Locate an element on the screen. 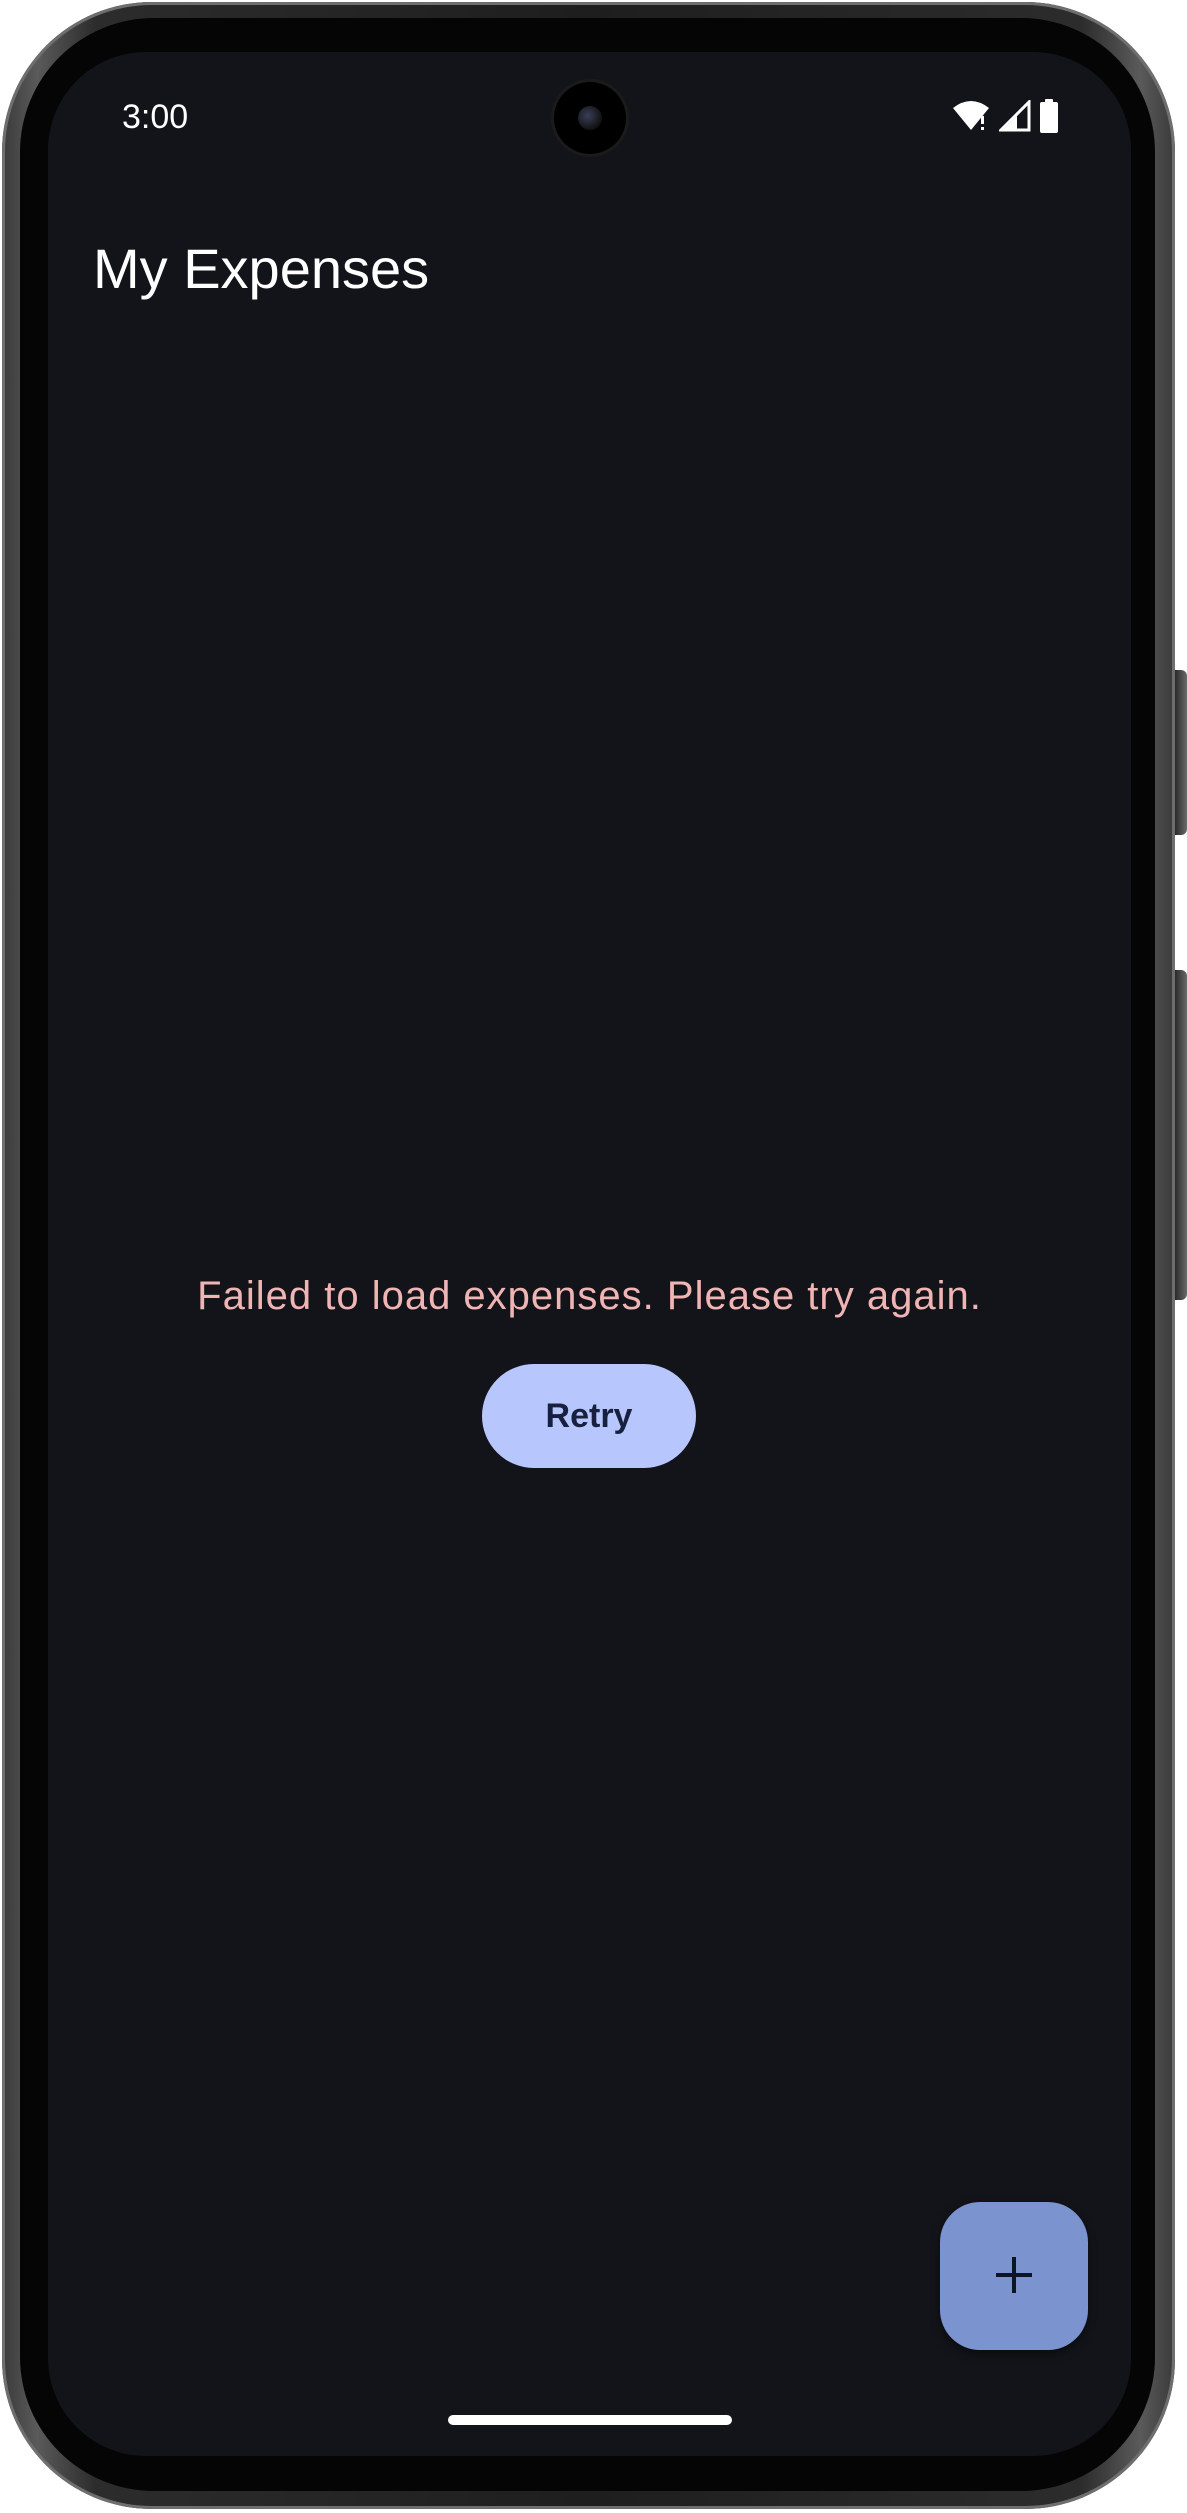  status-icons is located at coordinates (1005, 117).